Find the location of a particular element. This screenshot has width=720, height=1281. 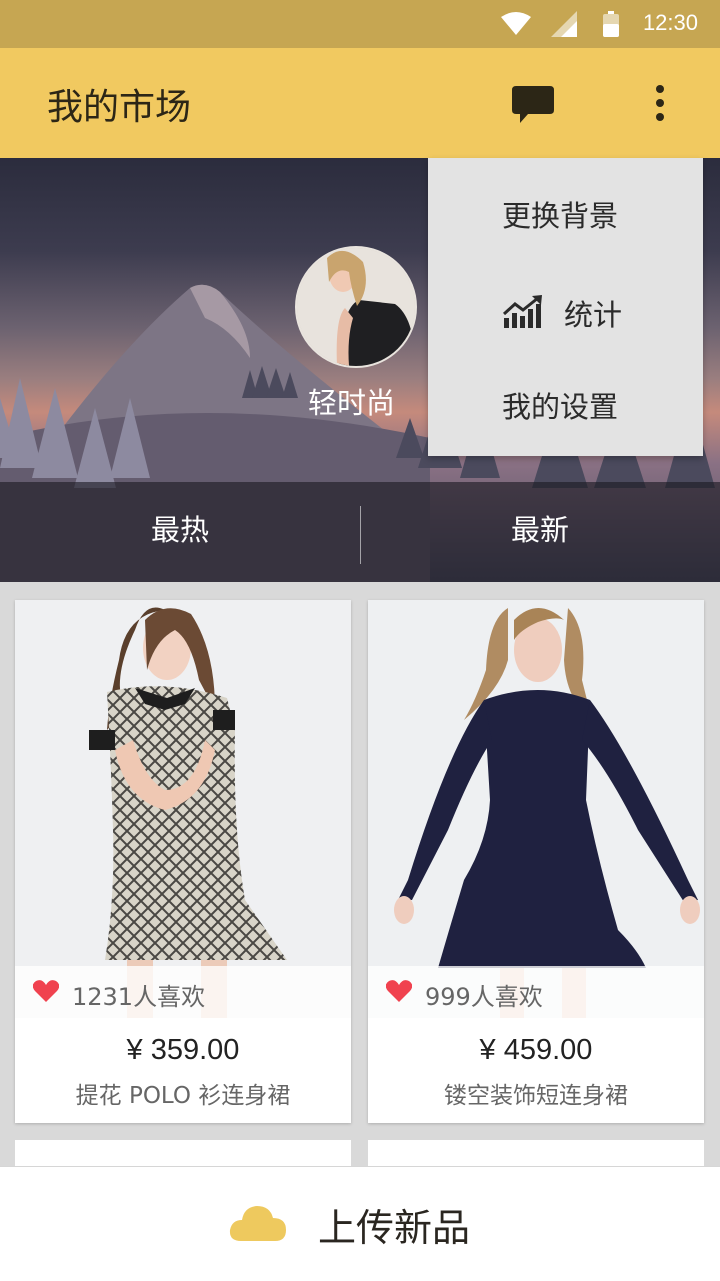

like-count: 1231人喜欢 is located at coordinates (139, 997).